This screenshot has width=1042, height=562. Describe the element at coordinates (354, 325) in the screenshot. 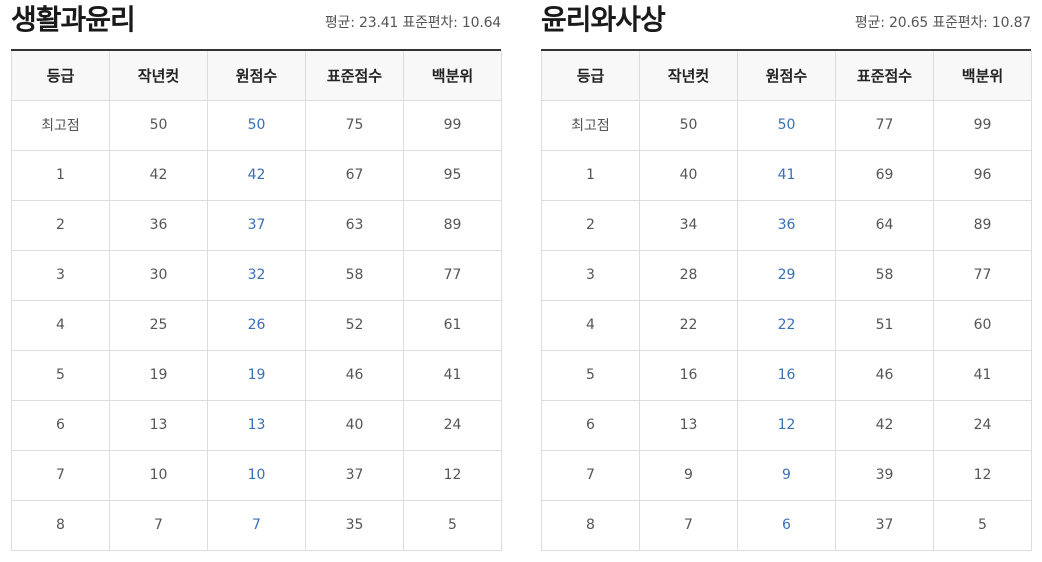

I see `cell-standard-score: 52` at that location.